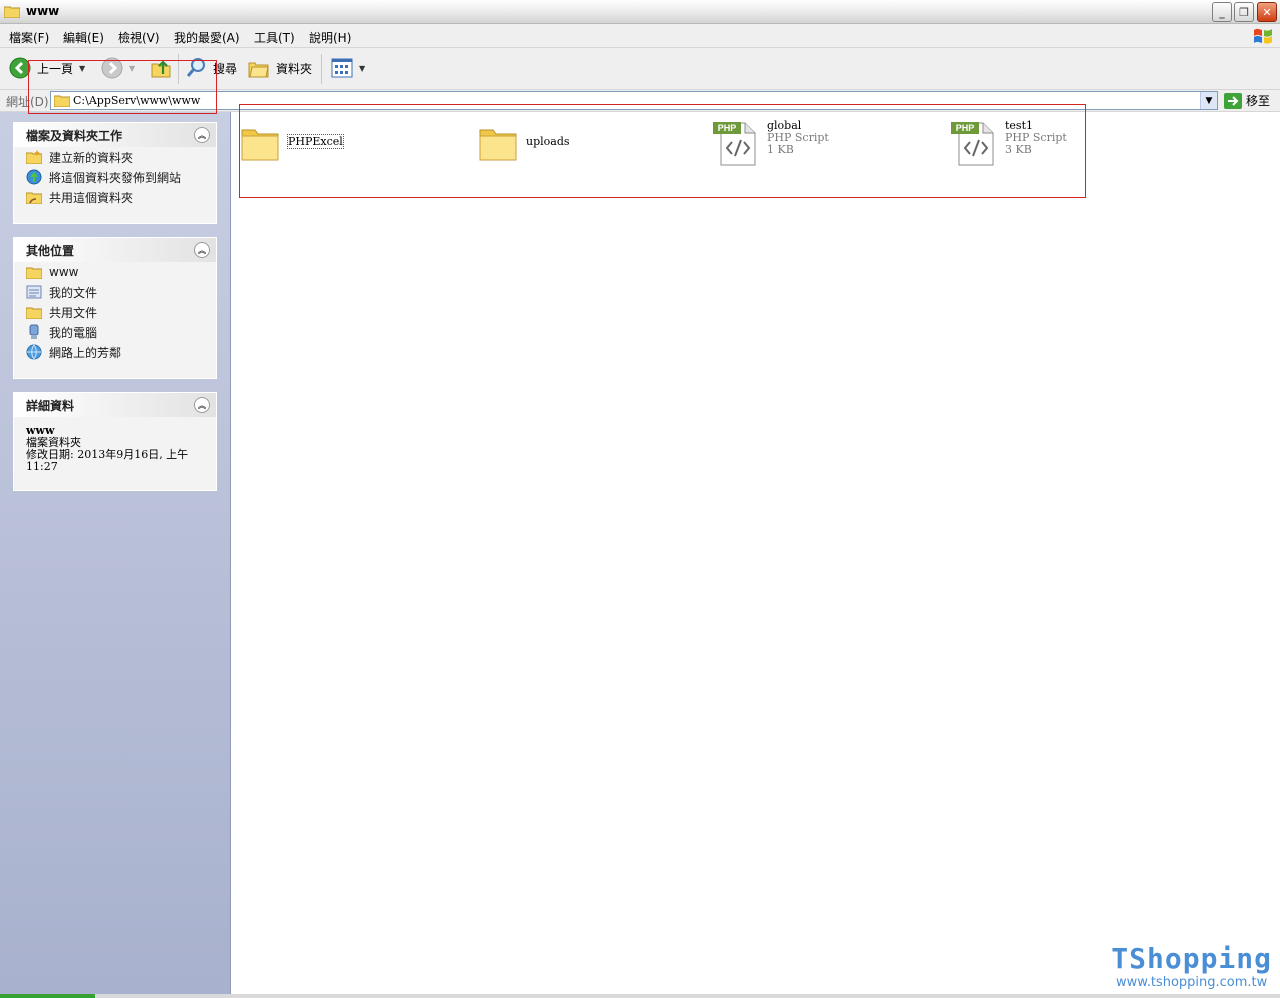  I want to click on folders-label: 資料夾, so click(294, 68).